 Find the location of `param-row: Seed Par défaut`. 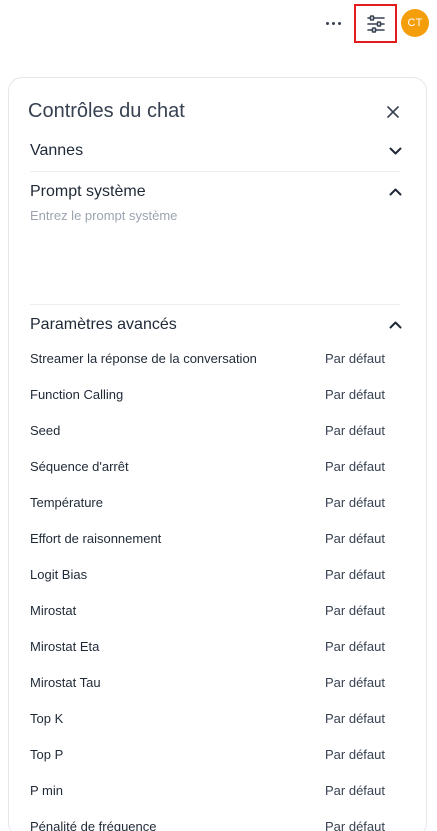

param-row: Seed Par défaut is located at coordinates (215, 430).